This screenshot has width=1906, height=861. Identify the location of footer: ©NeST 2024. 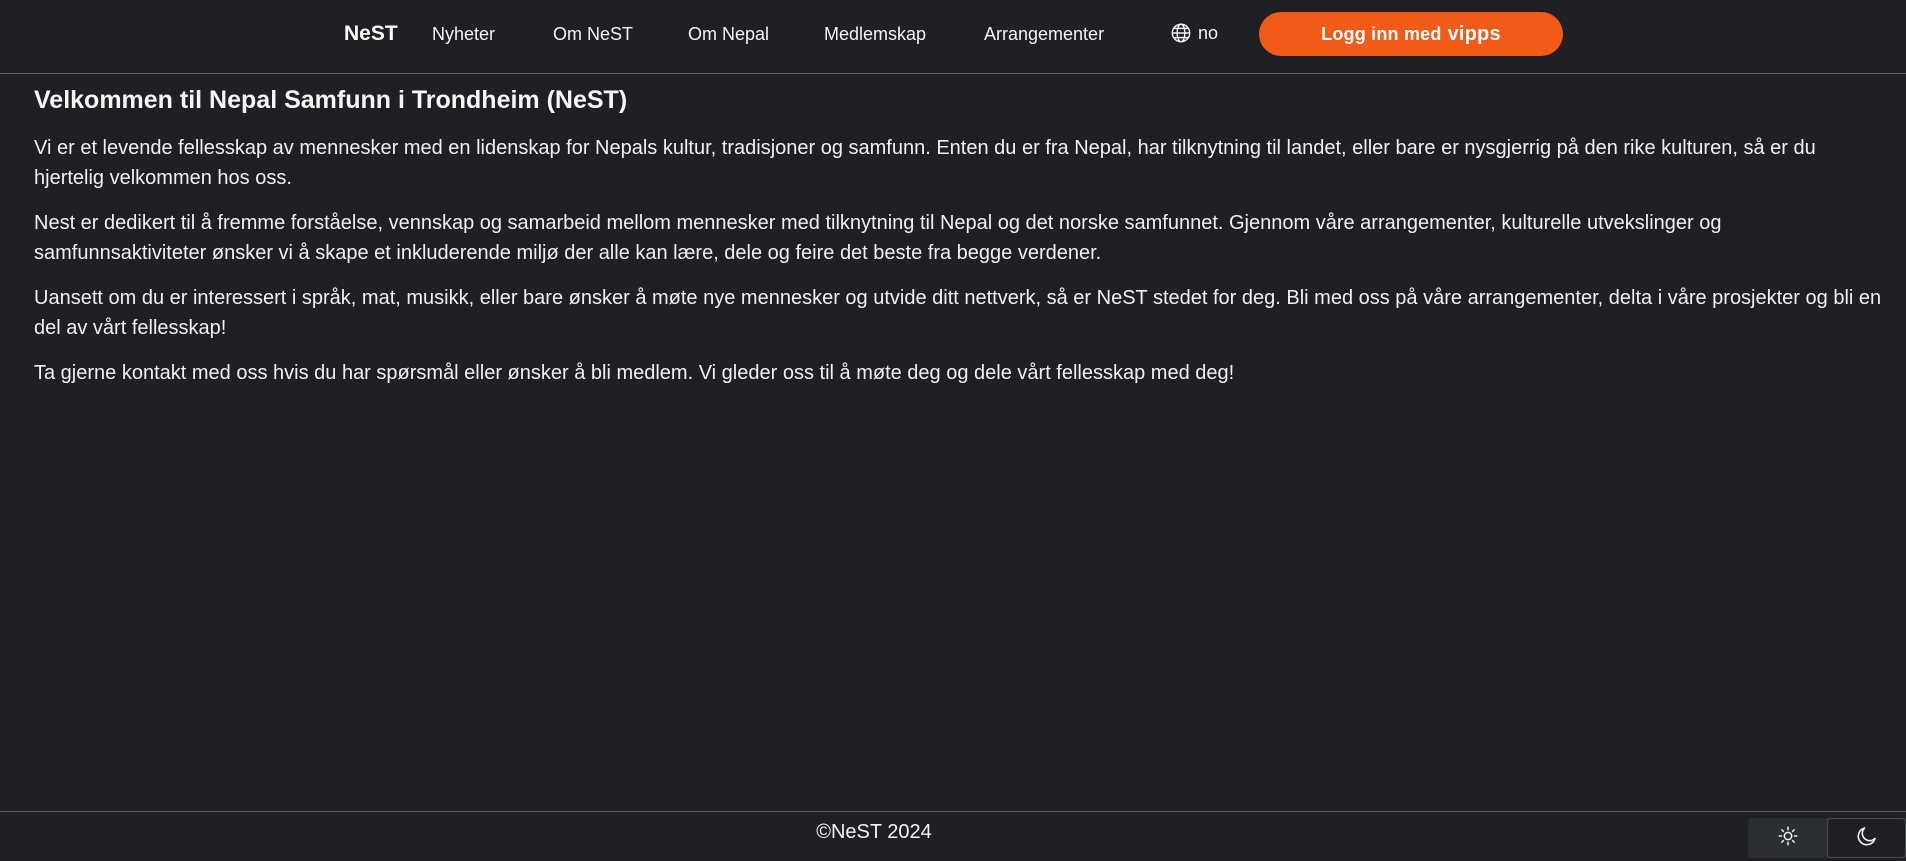
(953, 836).